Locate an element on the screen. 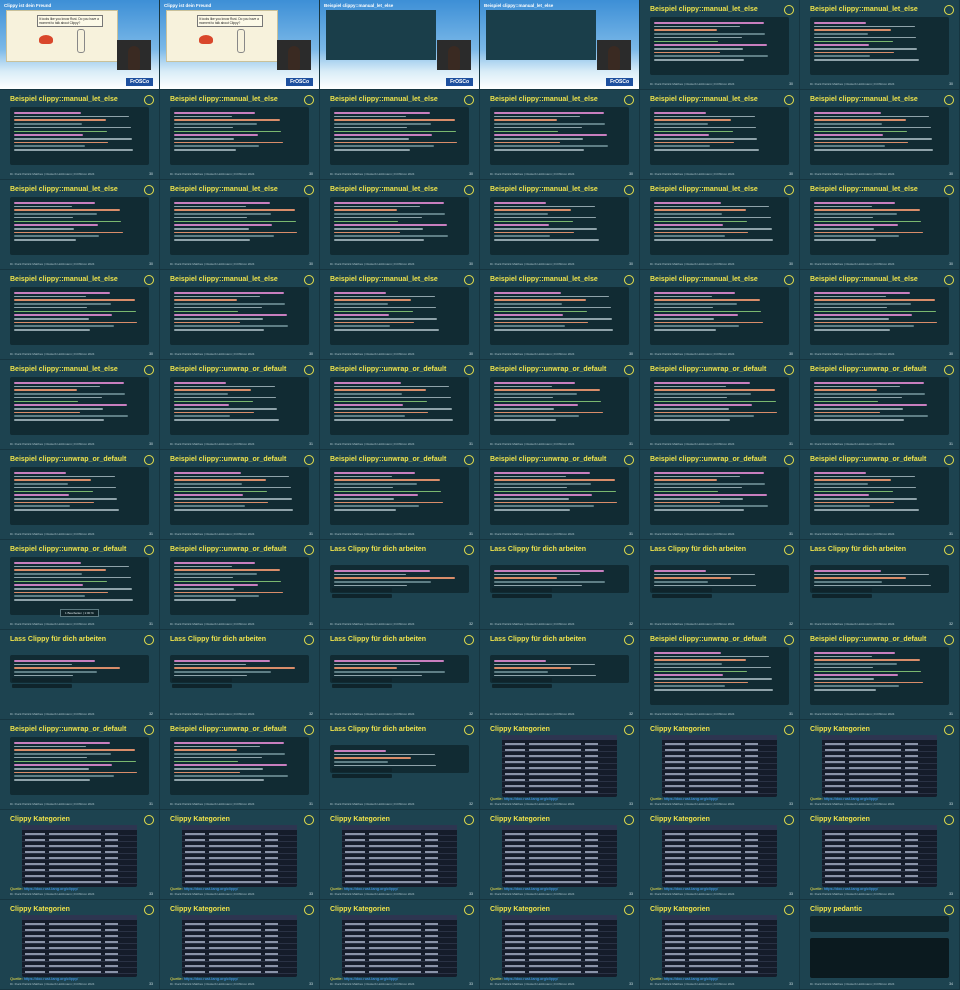 The width and height of the screenshot is (960, 990). command-line is located at coordinates (202, 680).